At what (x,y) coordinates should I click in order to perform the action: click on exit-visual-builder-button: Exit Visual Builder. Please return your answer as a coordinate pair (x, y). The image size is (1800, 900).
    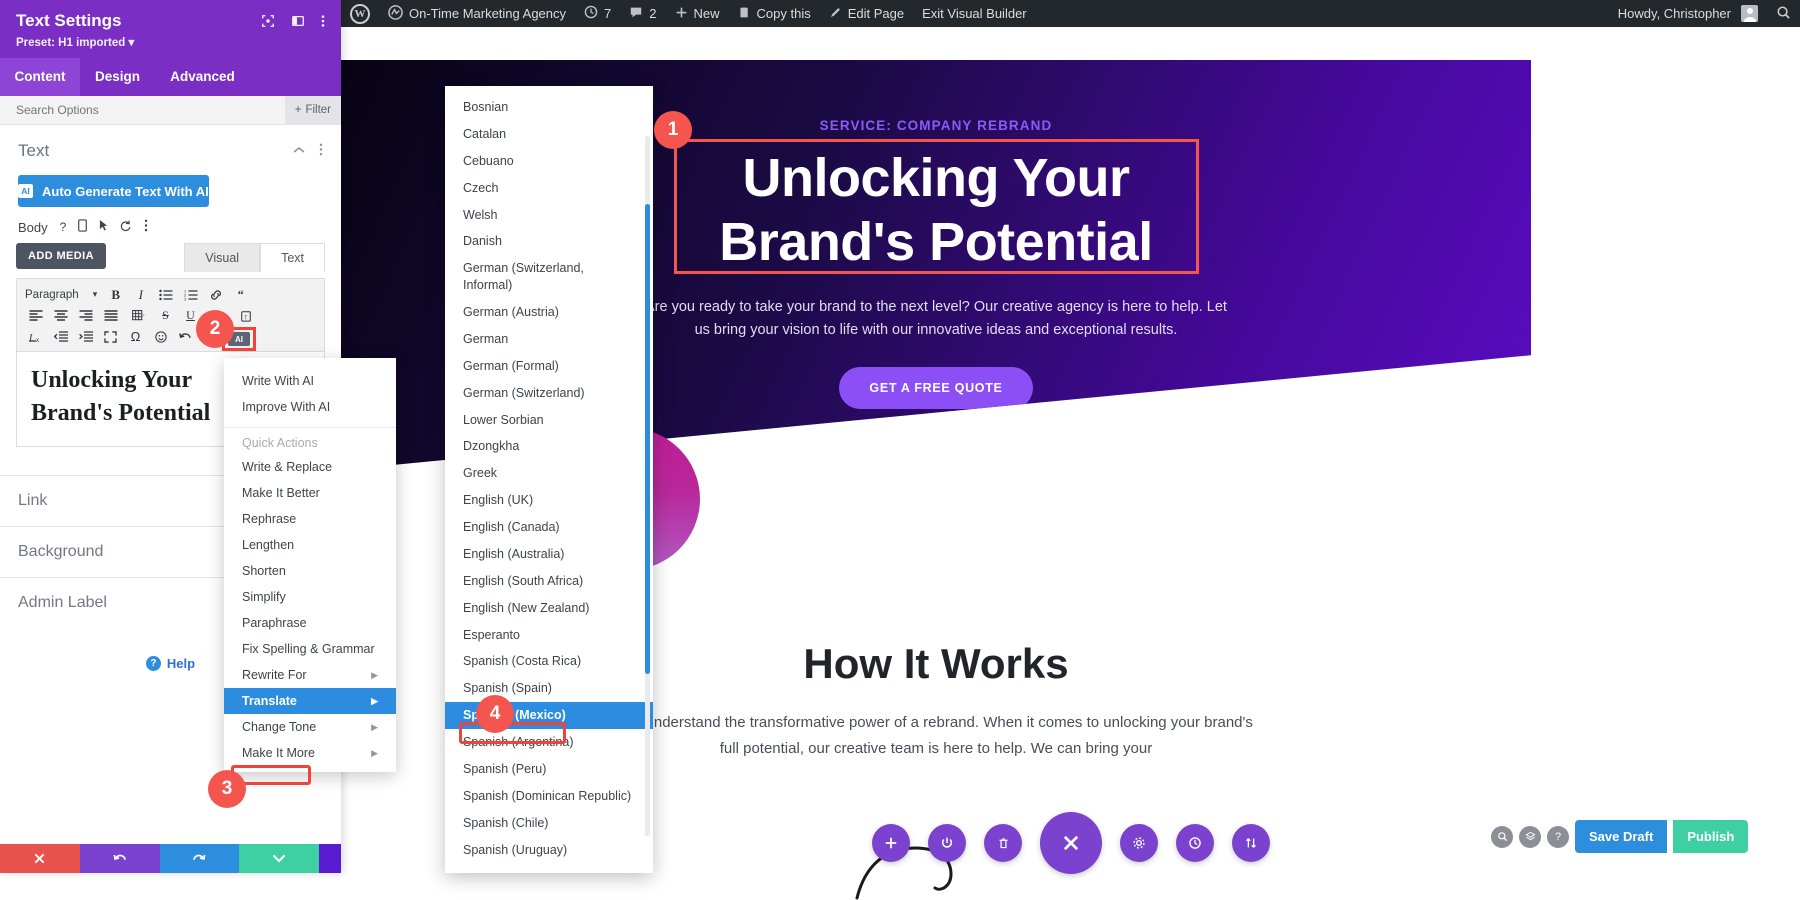
    Looking at the image, I should click on (974, 13).